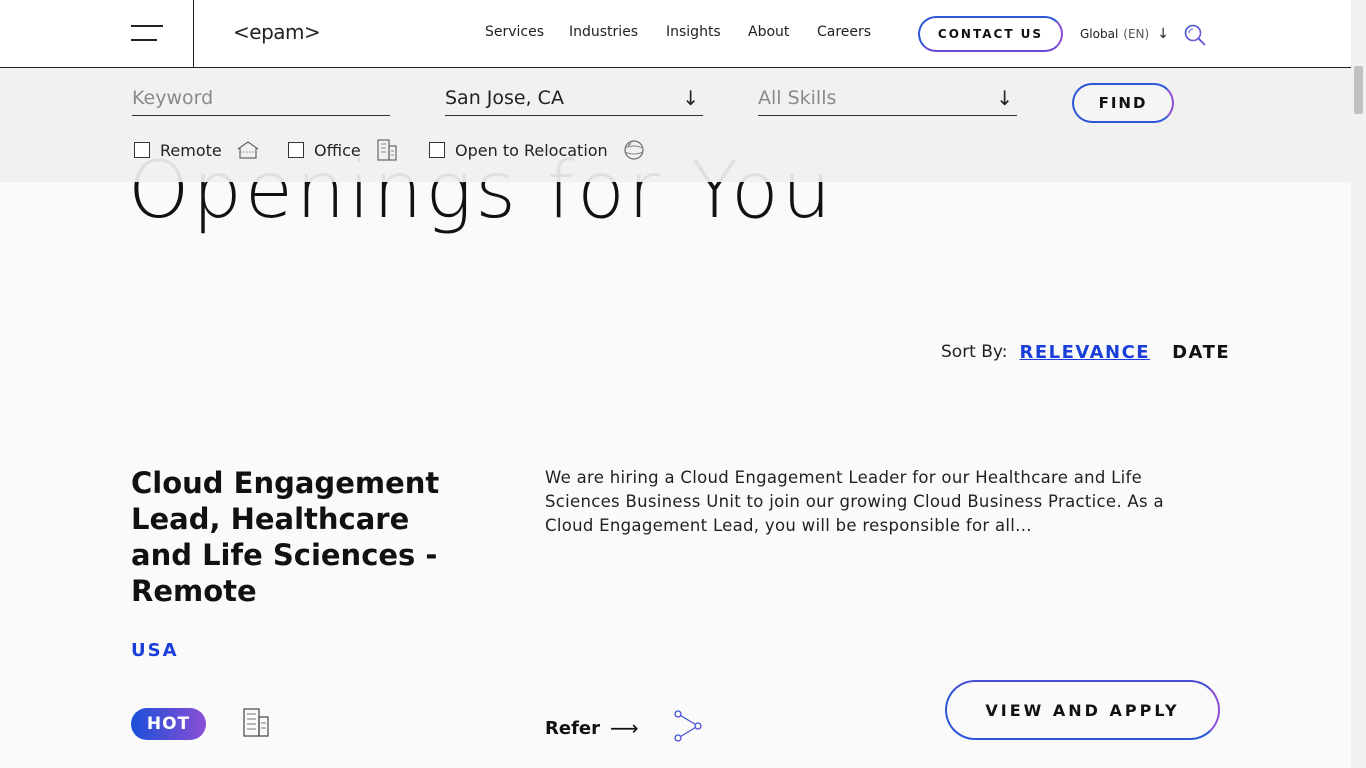 Image resolution: width=1366 pixels, height=768 pixels. What do you see at coordinates (603, 32) in the screenshot?
I see `nav-industries: Industries` at bounding box center [603, 32].